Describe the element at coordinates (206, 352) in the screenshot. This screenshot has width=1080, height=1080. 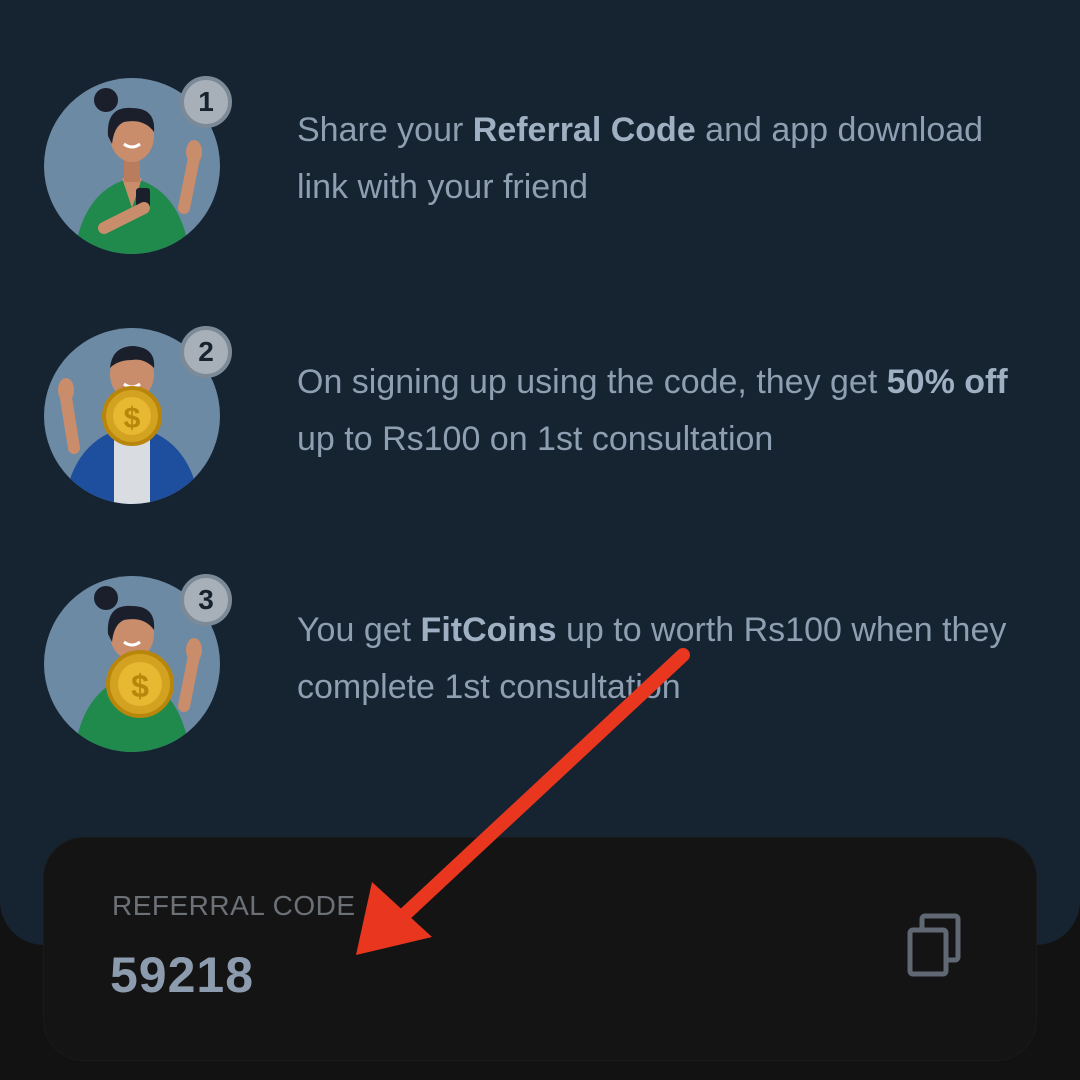
I see `step-number-badge: 2` at that location.